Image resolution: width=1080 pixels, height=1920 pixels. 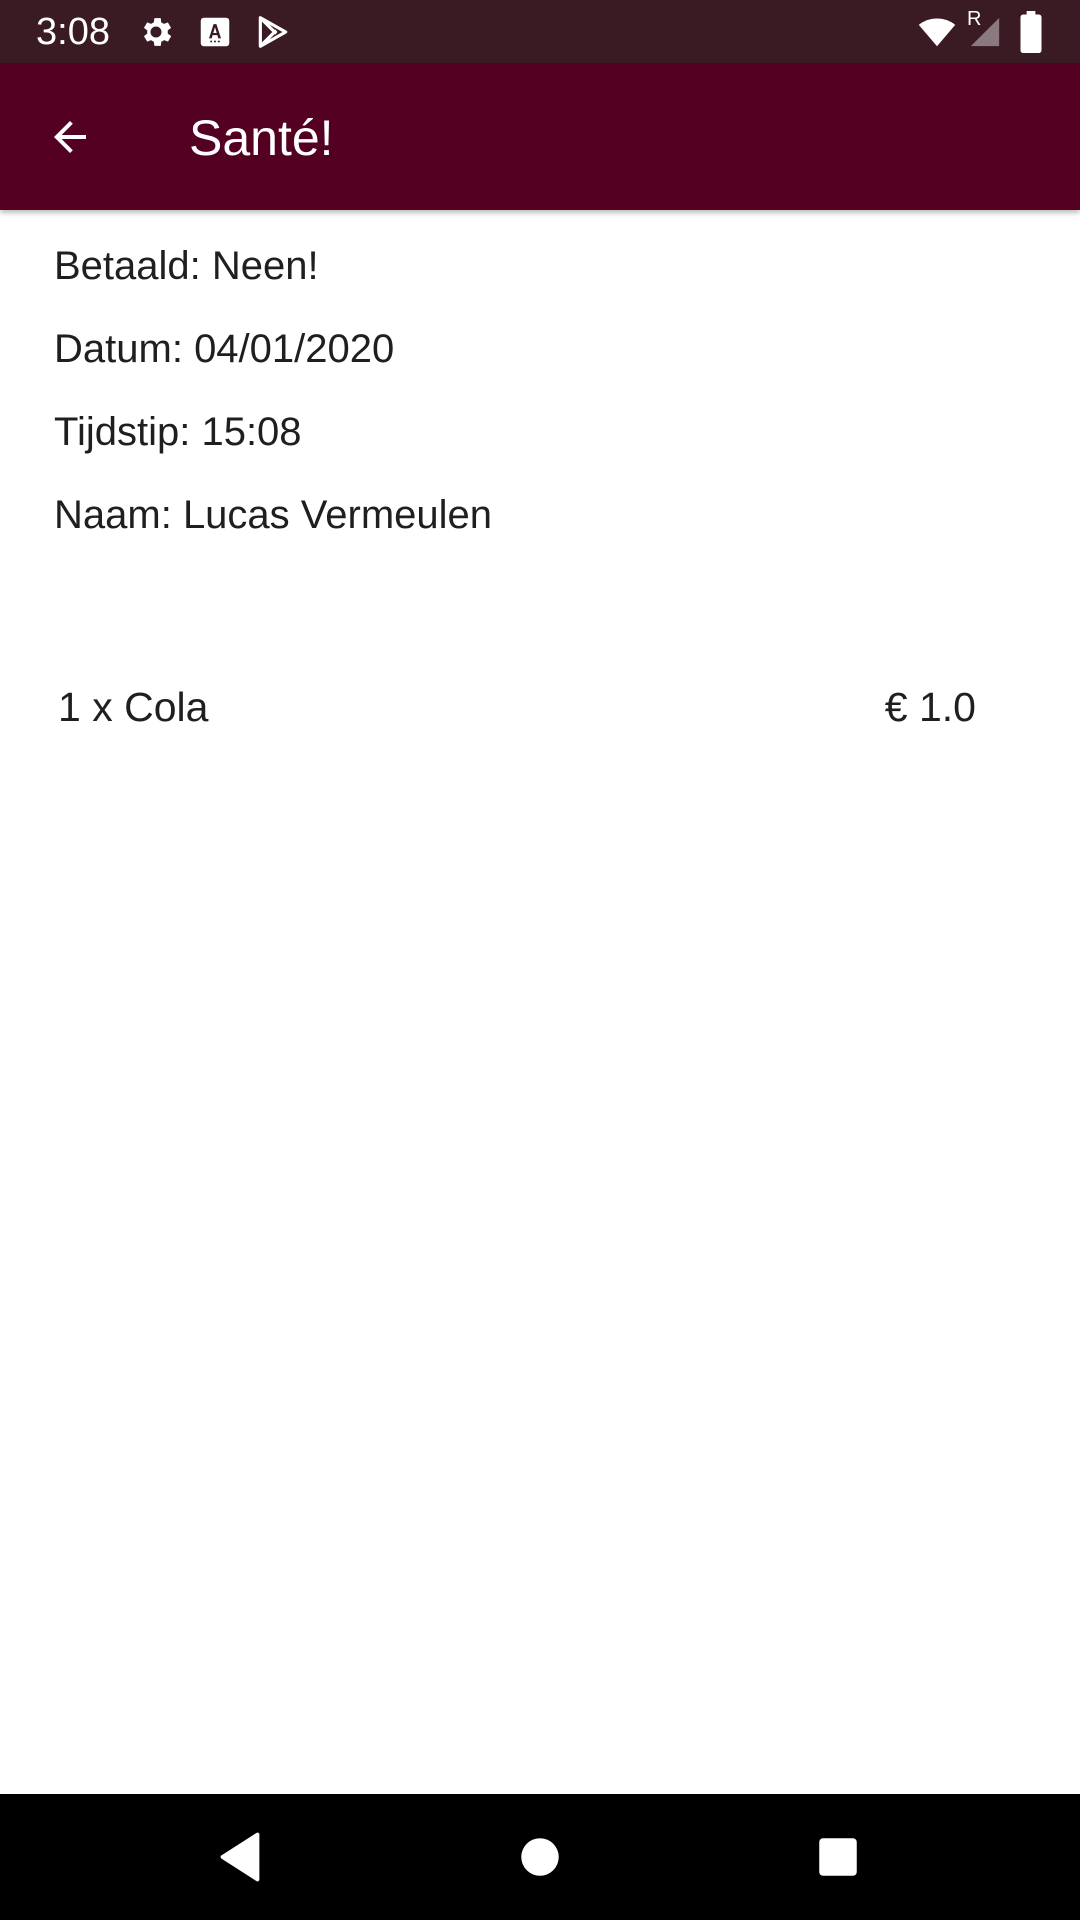 What do you see at coordinates (127, 266) in the screenshot?
I see `paid-label: Betaald:` at bounding box center [127, 266].